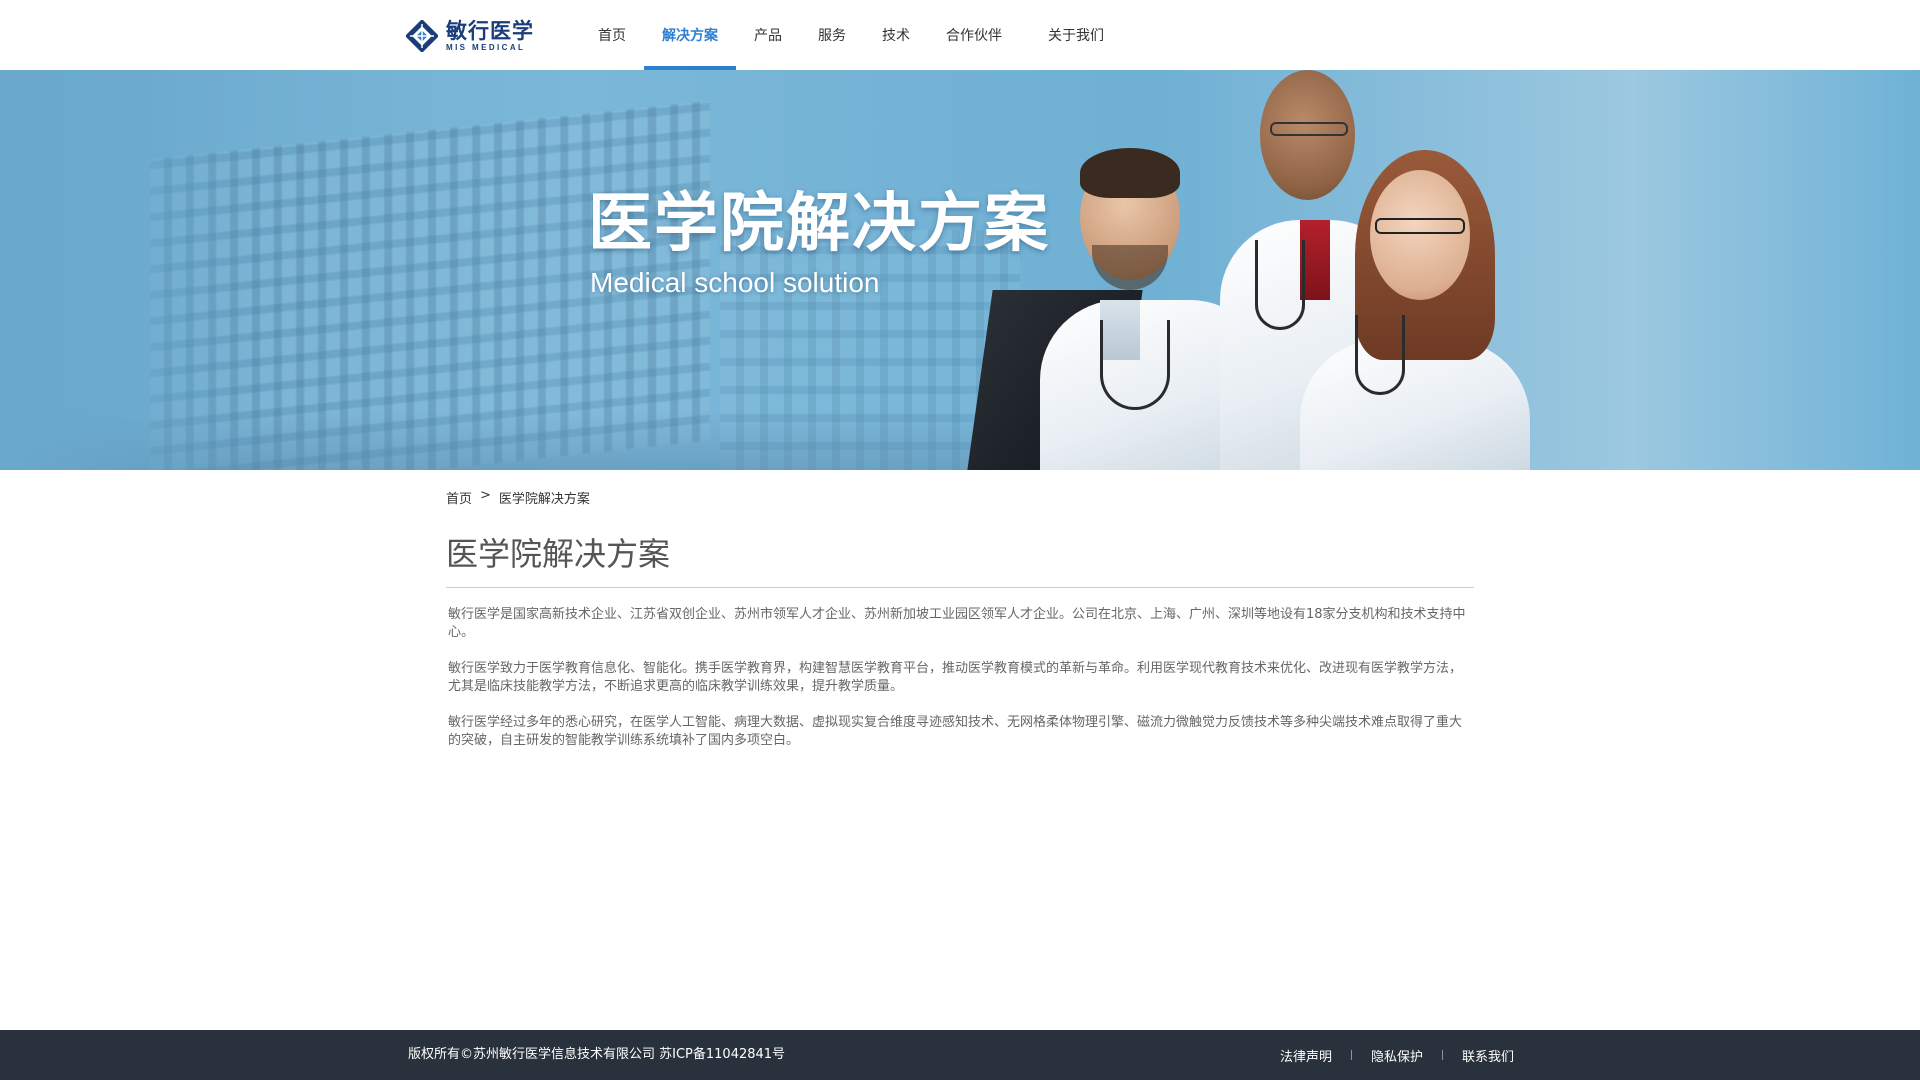  What do you see at coordinates (735, 282) in the screenshot?
I see `banner-subtitle: Medical school solution` at bounding box center [735, 282].